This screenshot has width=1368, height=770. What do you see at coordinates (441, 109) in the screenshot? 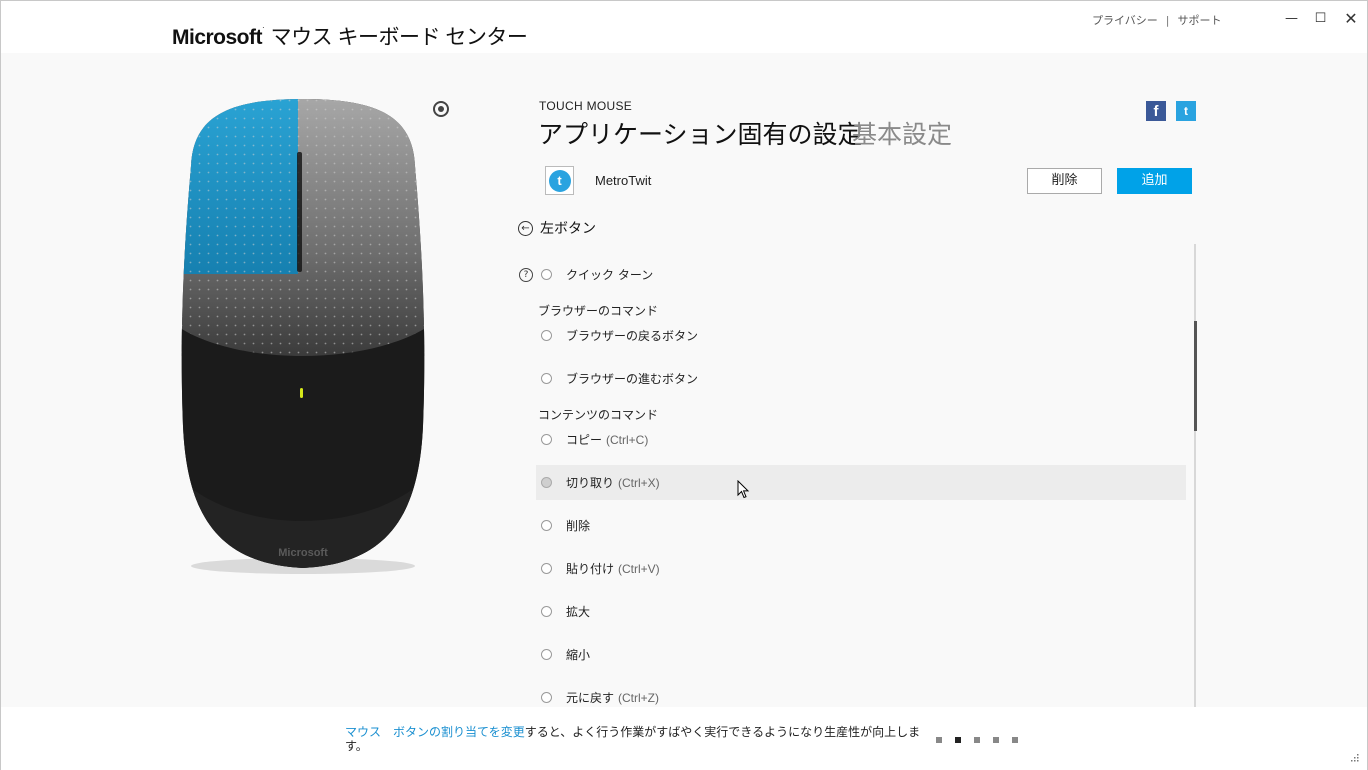
I see `preview-eye-icon` at bounding box center [441, 109].